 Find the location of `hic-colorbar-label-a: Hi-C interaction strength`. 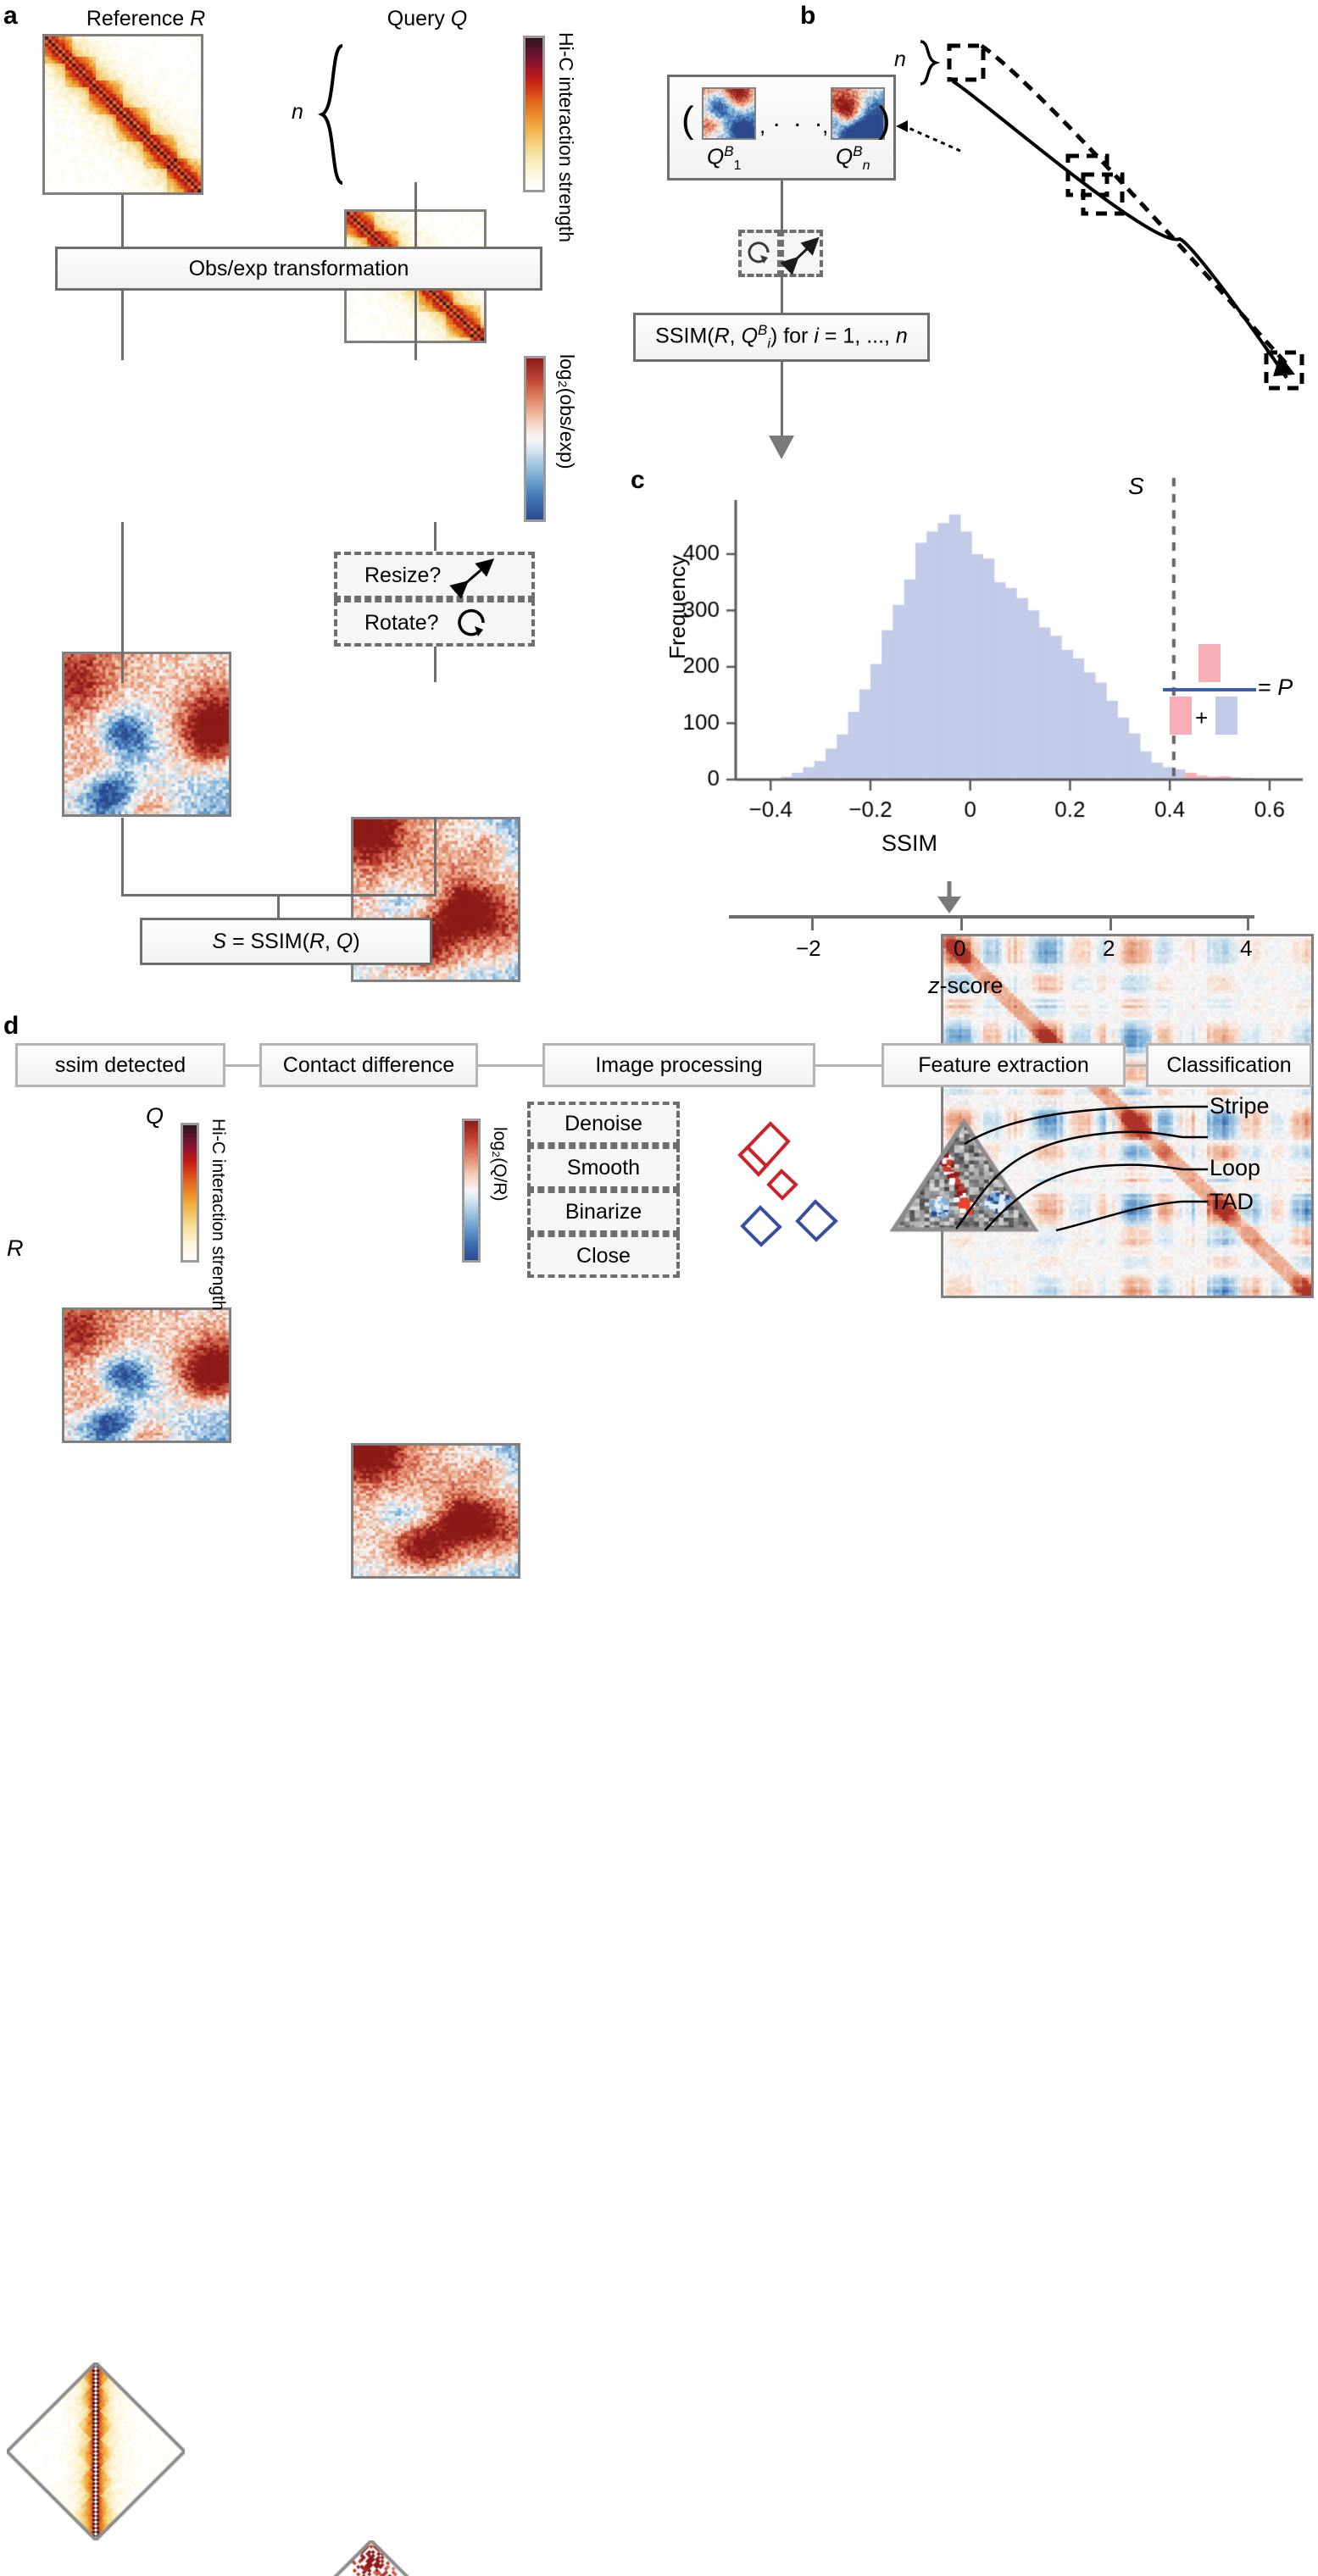

hic-colorbar-label-a: Hi-C interaction strength is located at coordinates (566, 137).